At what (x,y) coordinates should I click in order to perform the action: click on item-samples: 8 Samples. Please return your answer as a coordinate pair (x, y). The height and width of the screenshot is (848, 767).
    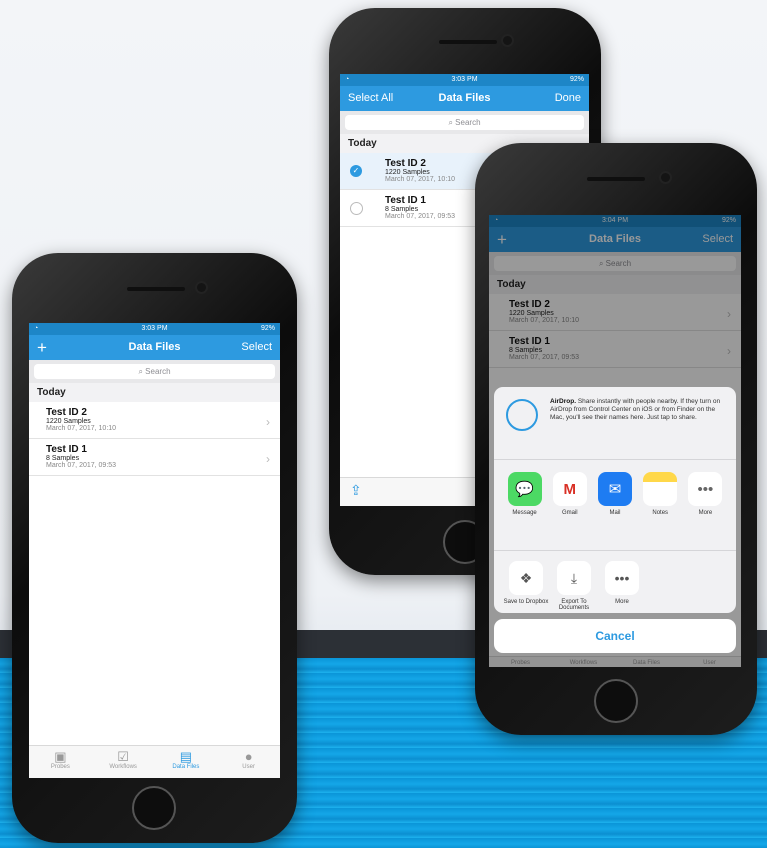
    Looking at the image, I should click on (63, 458).